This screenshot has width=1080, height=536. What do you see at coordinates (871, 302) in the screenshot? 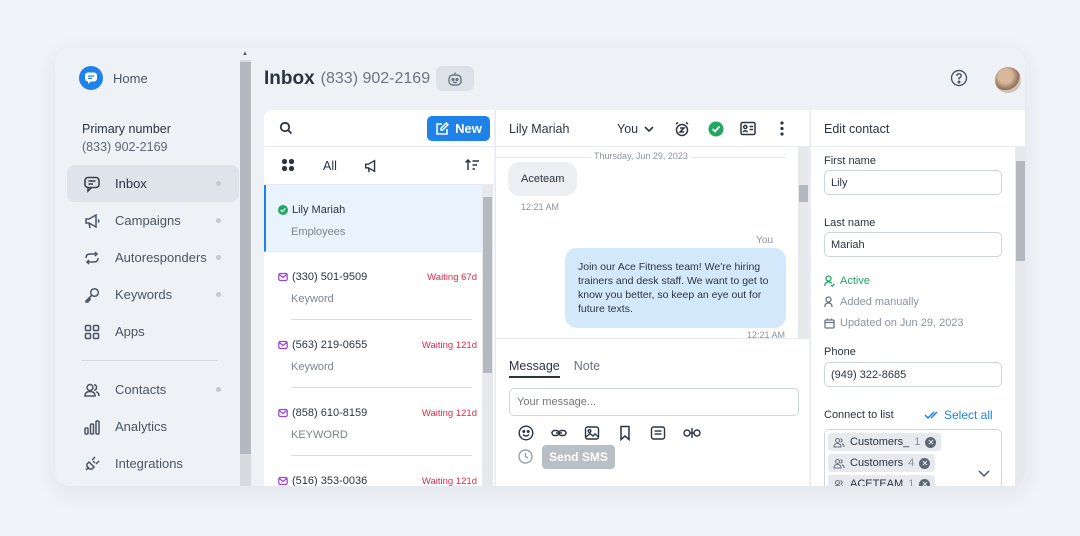
I see `added-info: Added manually` at bounding box center [871, 302].